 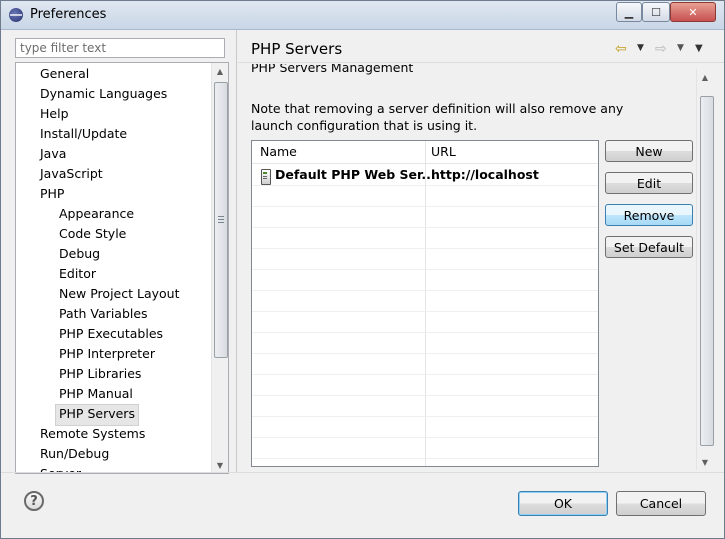 I want to click on ok-button: OK, so click(x=563, y=503).